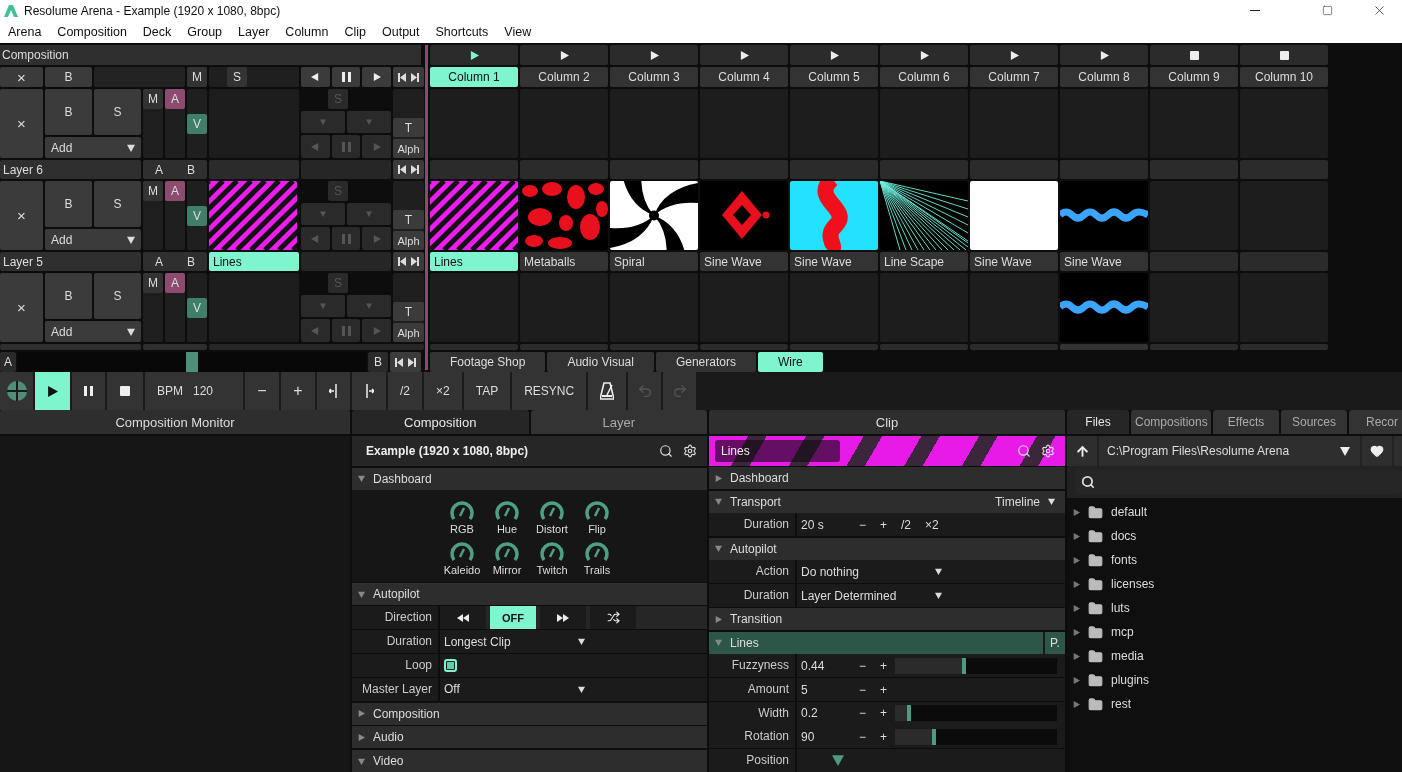 The height and width of the screenshot is (772, 1402). I want to click on nudge-forward-button, so click(369, 391).